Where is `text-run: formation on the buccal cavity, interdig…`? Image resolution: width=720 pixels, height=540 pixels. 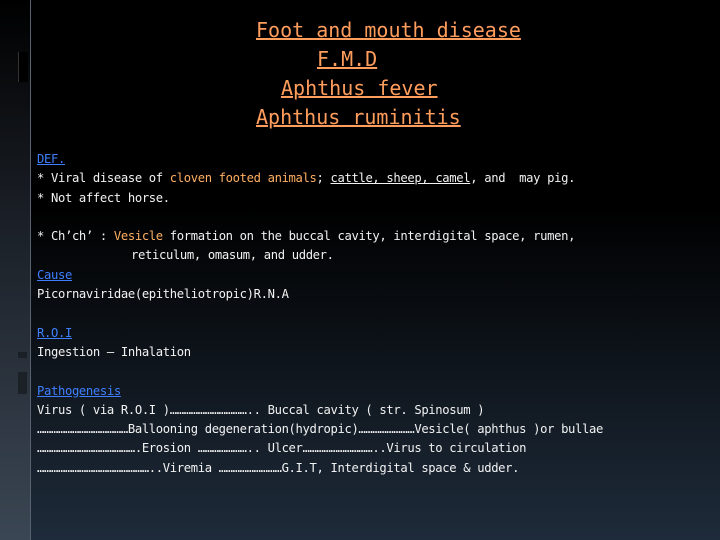
text-run: formation on the buccal cavity, interdig… is located at coordinates (369, 236).